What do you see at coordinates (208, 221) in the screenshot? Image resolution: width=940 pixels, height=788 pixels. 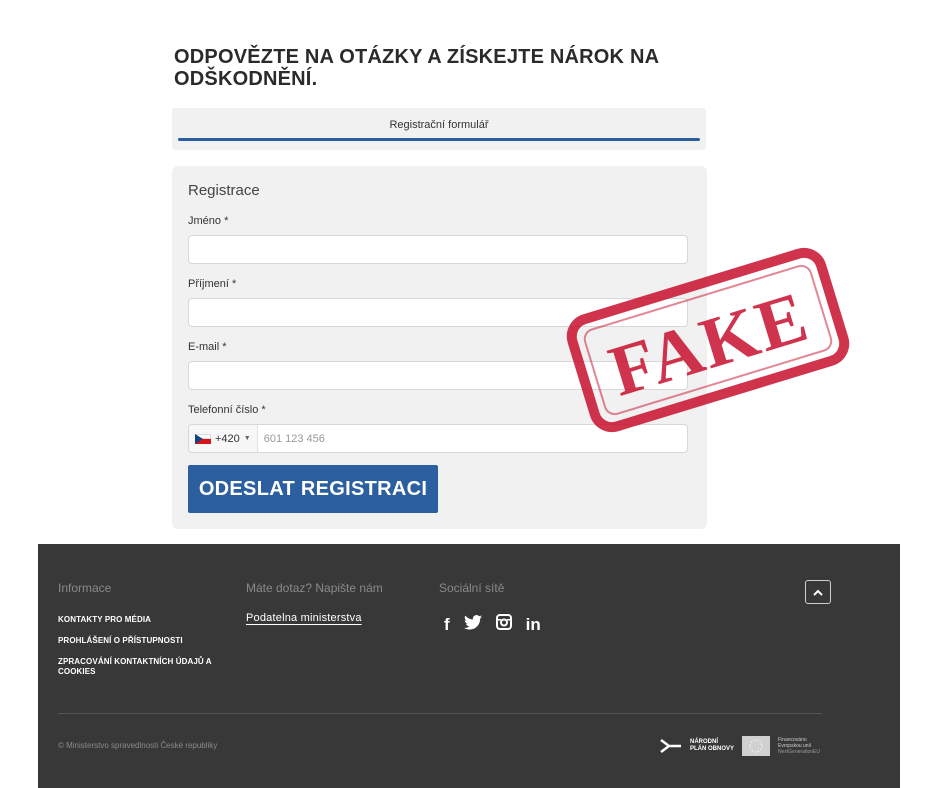 I see `first-name-label: Jméno *` at bounding box center [208, 221].